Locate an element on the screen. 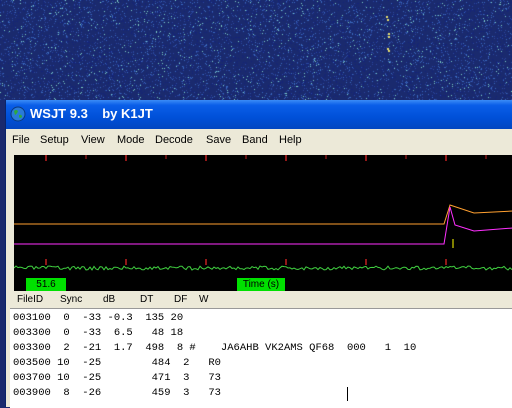 This screenshot has width=512, height=408. decode-row: 003700 10 -25 471 3 73 is located at coordinates (117, 378).